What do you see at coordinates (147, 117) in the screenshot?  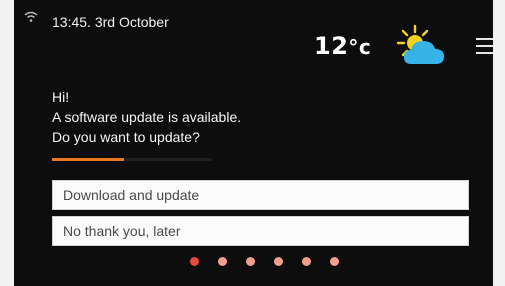 I see `update-available-text: A software update is available.` at bounding box center [147, 117].